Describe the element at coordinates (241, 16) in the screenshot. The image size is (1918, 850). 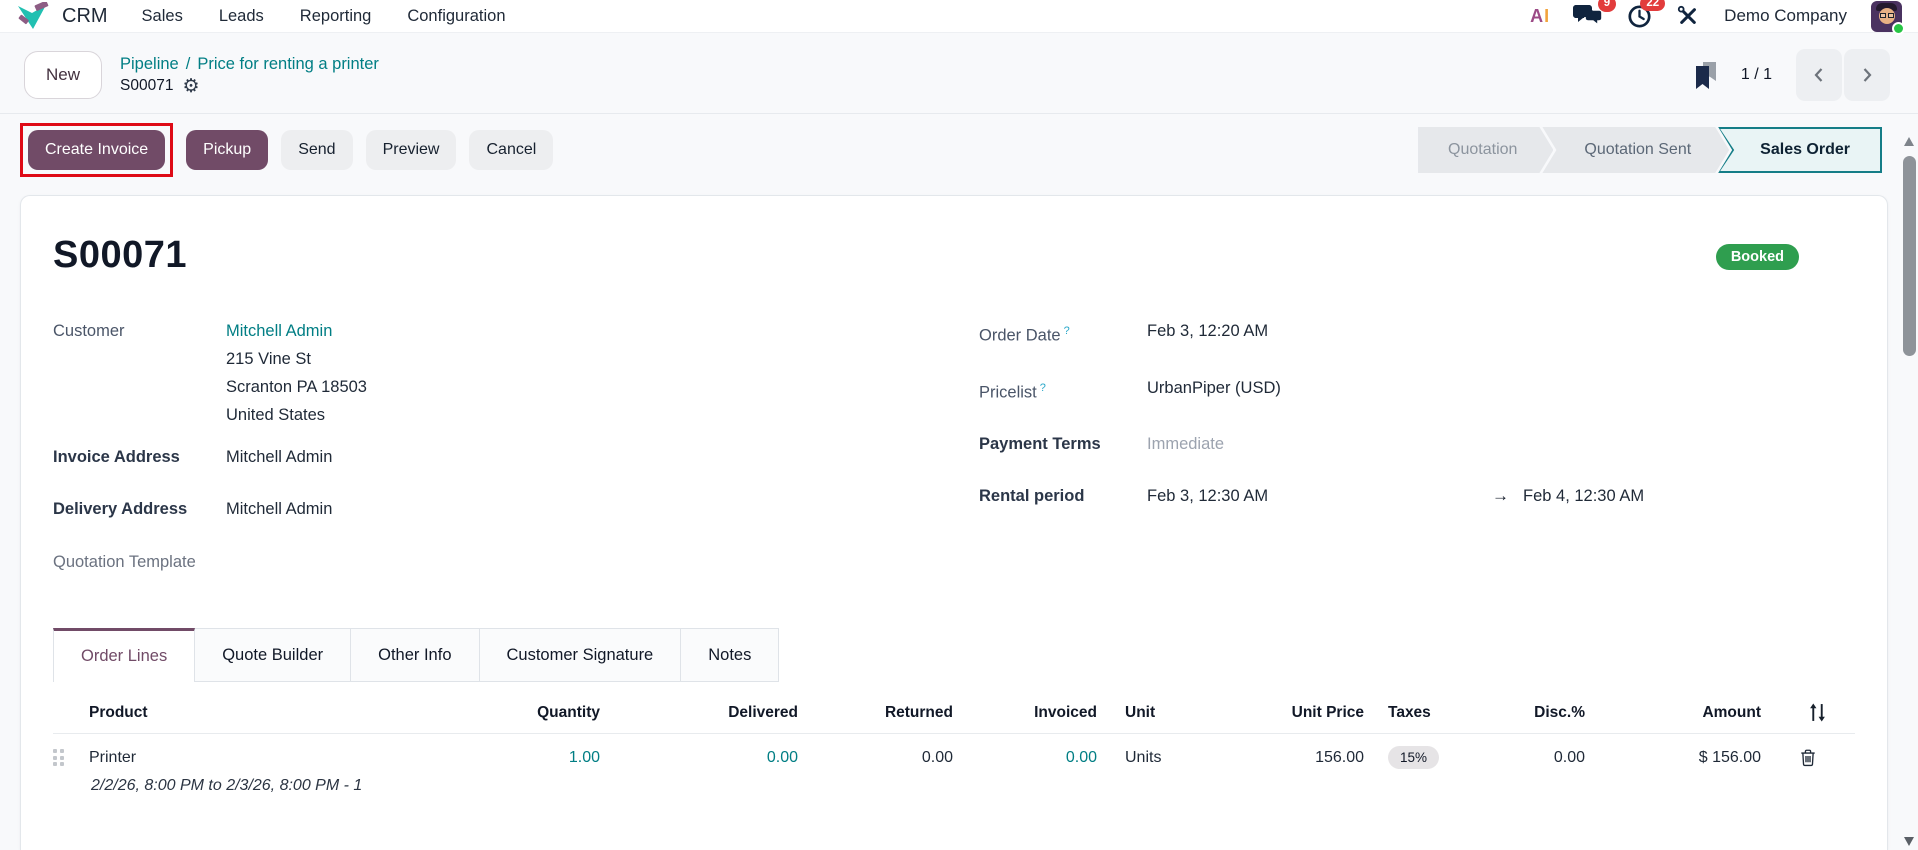
I see `menu-leads: Leads` at that location.